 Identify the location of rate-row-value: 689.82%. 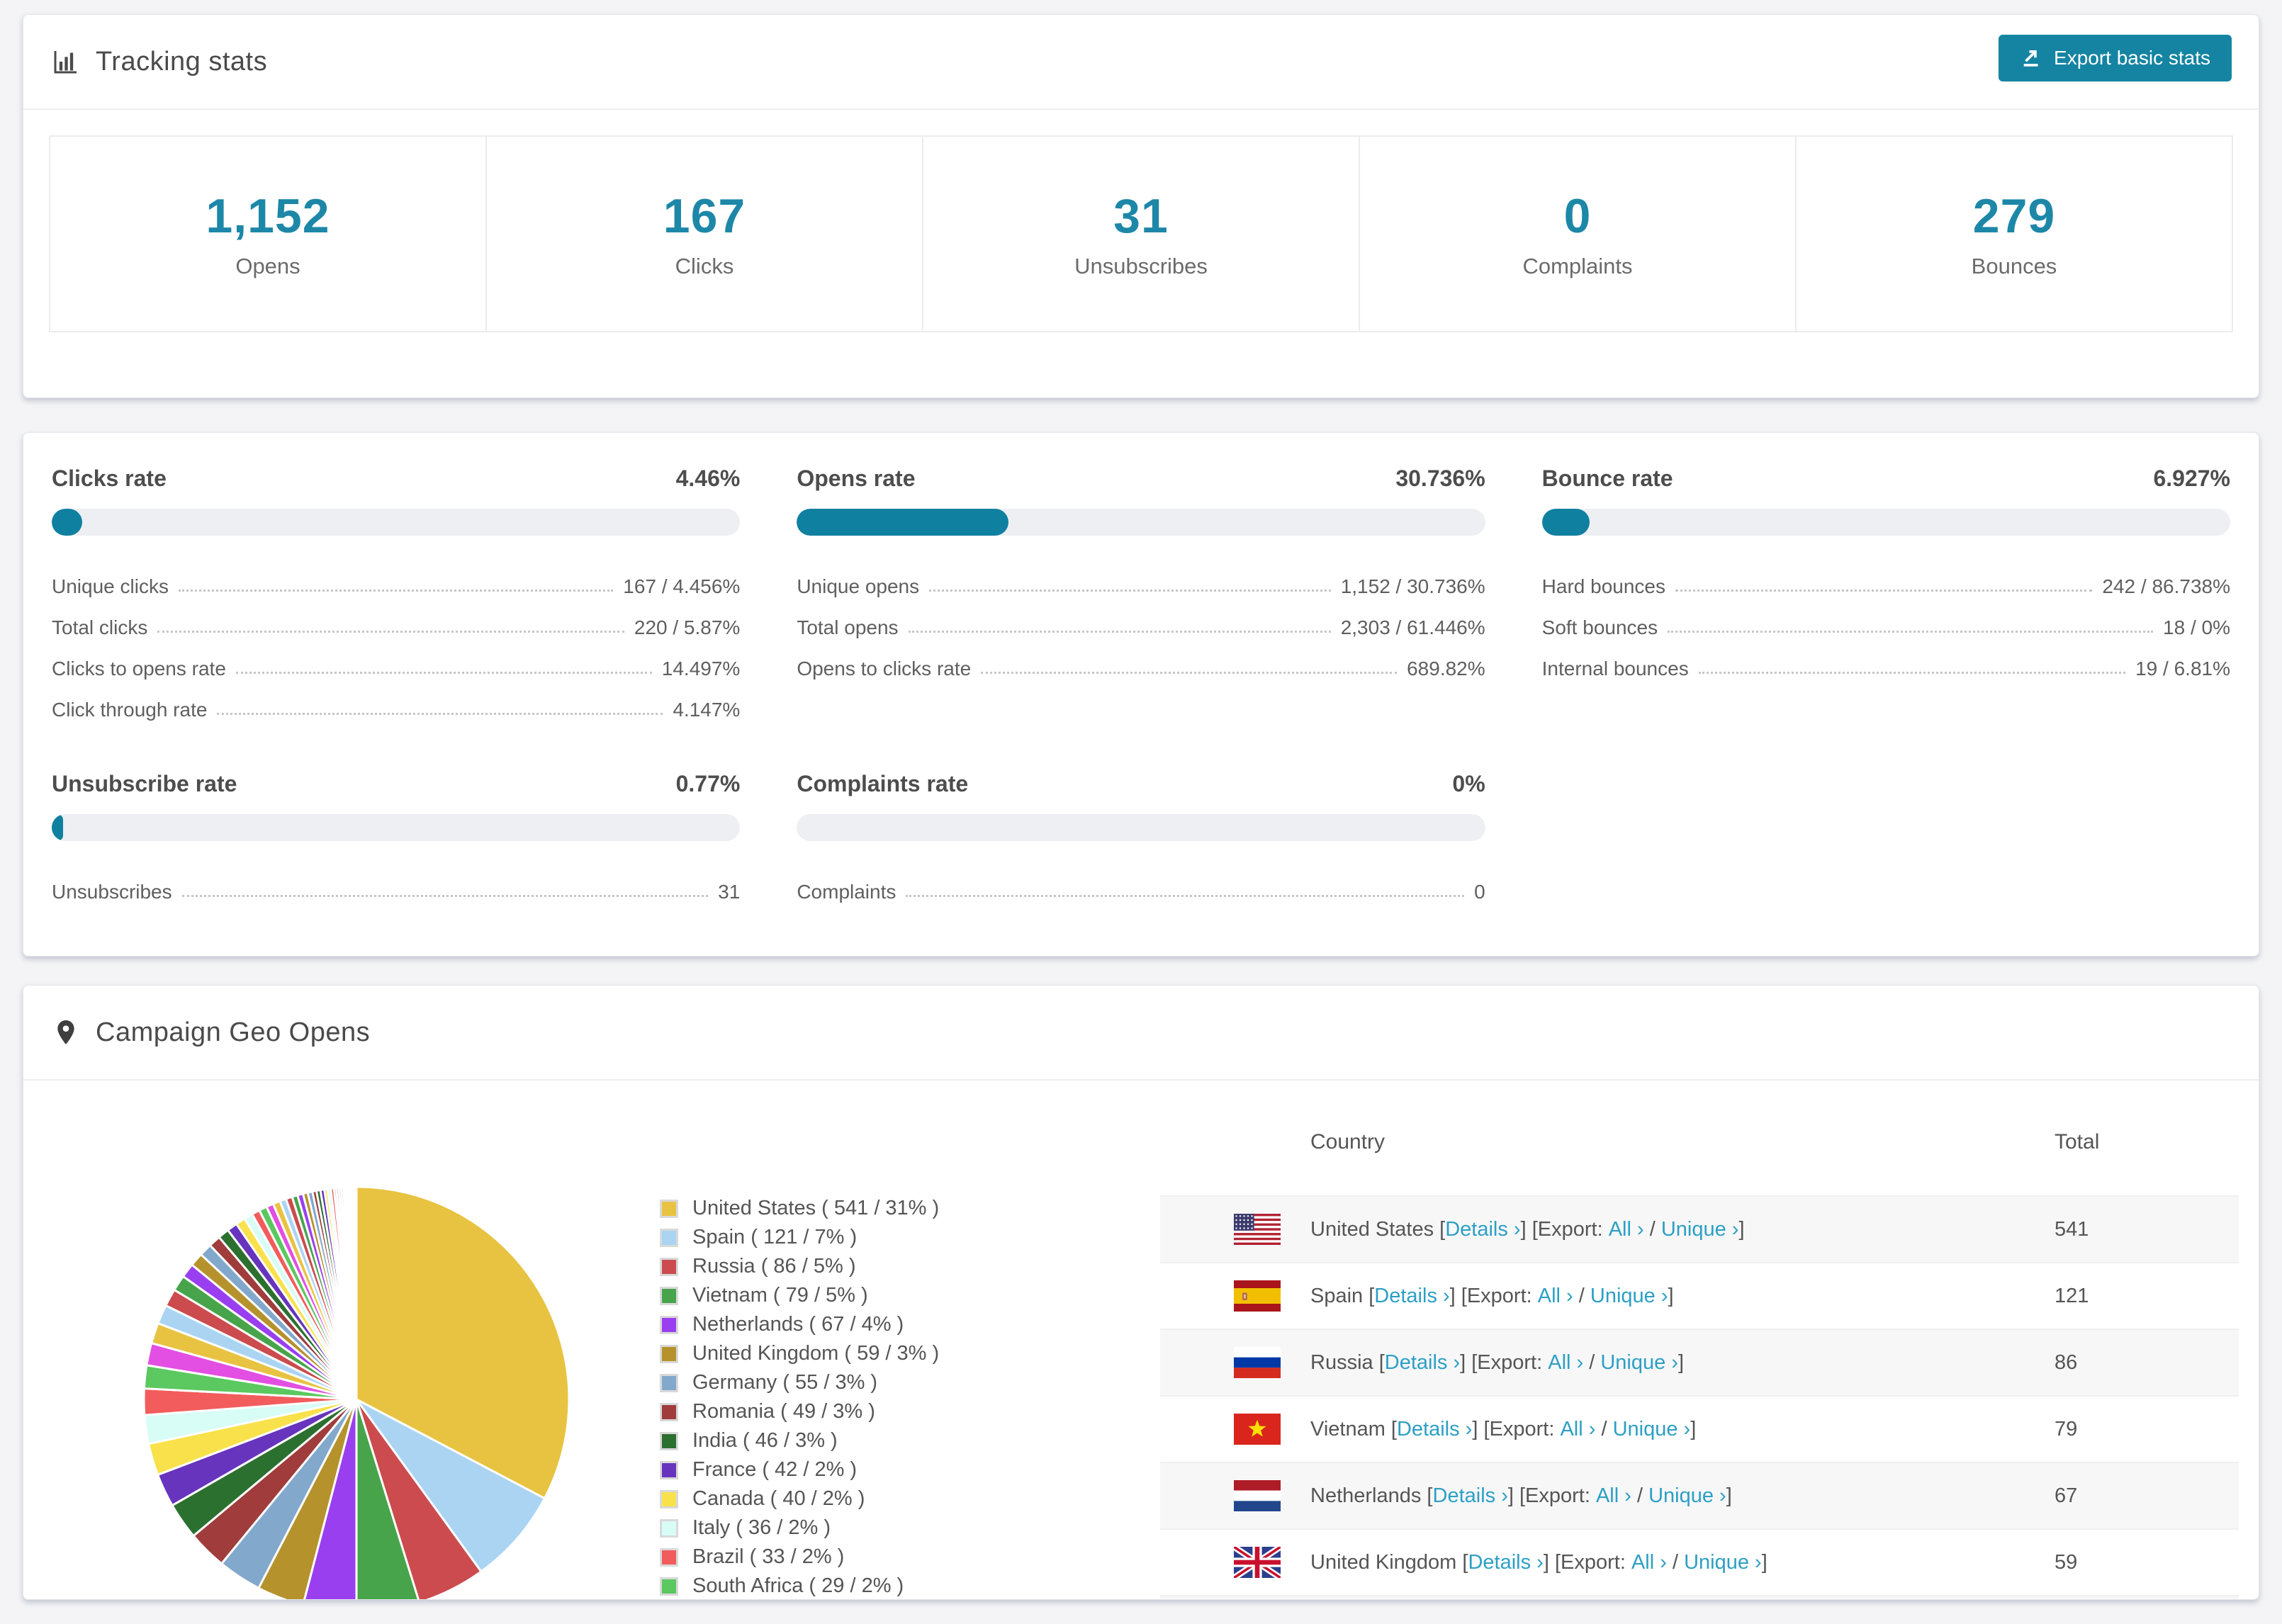
(1446, 669).